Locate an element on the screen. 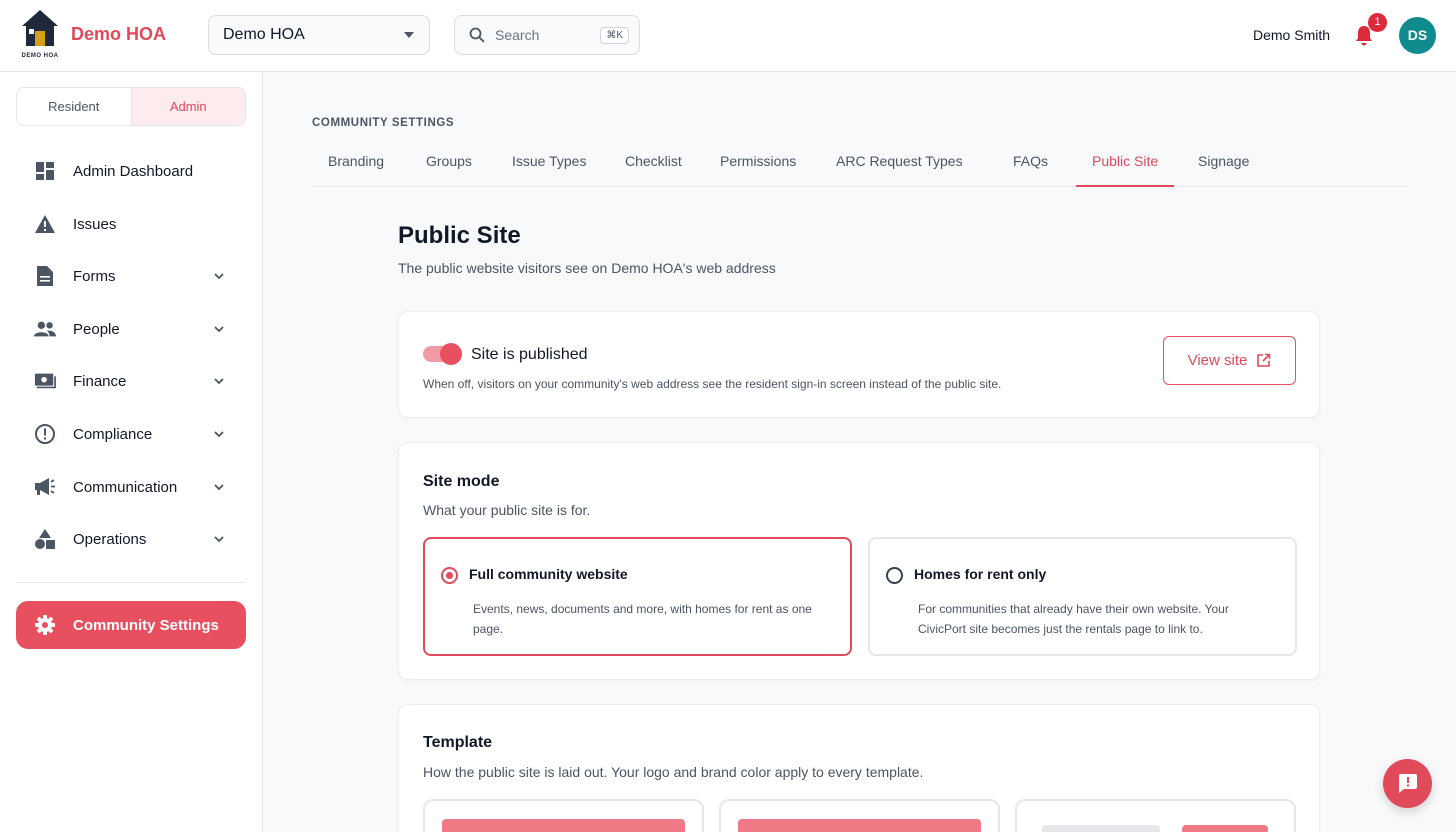 This screenshot has width=1456, height=832. page-title: Public Site is located at coordinates (459, 235).